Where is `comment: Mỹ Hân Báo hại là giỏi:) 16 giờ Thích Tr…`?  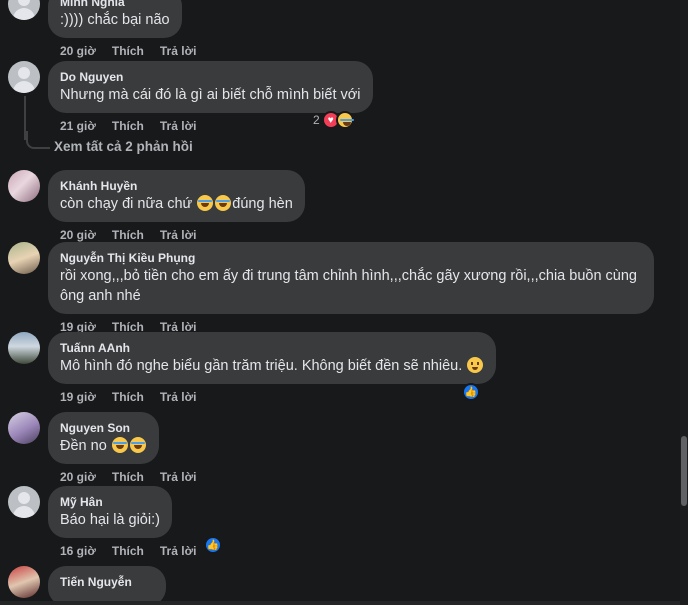 comment: Mỹ Hân Báo hại là giỏi:) 16 giờ Thích Tr… is located at coordinates (102, 522).